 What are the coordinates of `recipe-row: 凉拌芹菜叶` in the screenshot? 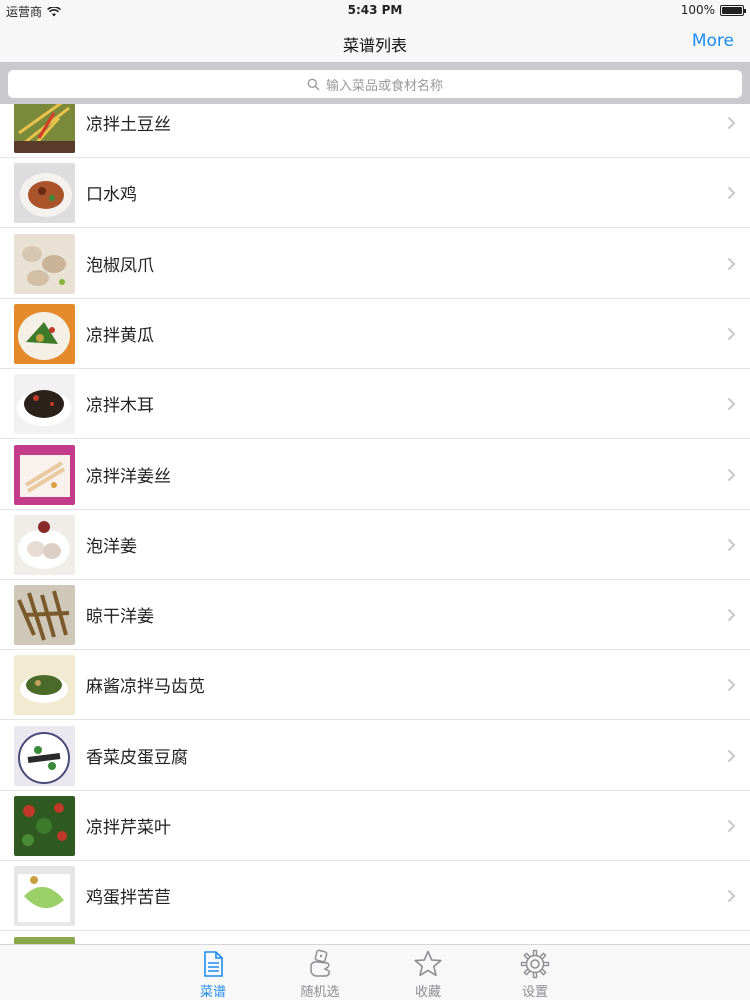 It's located at (375, 826).